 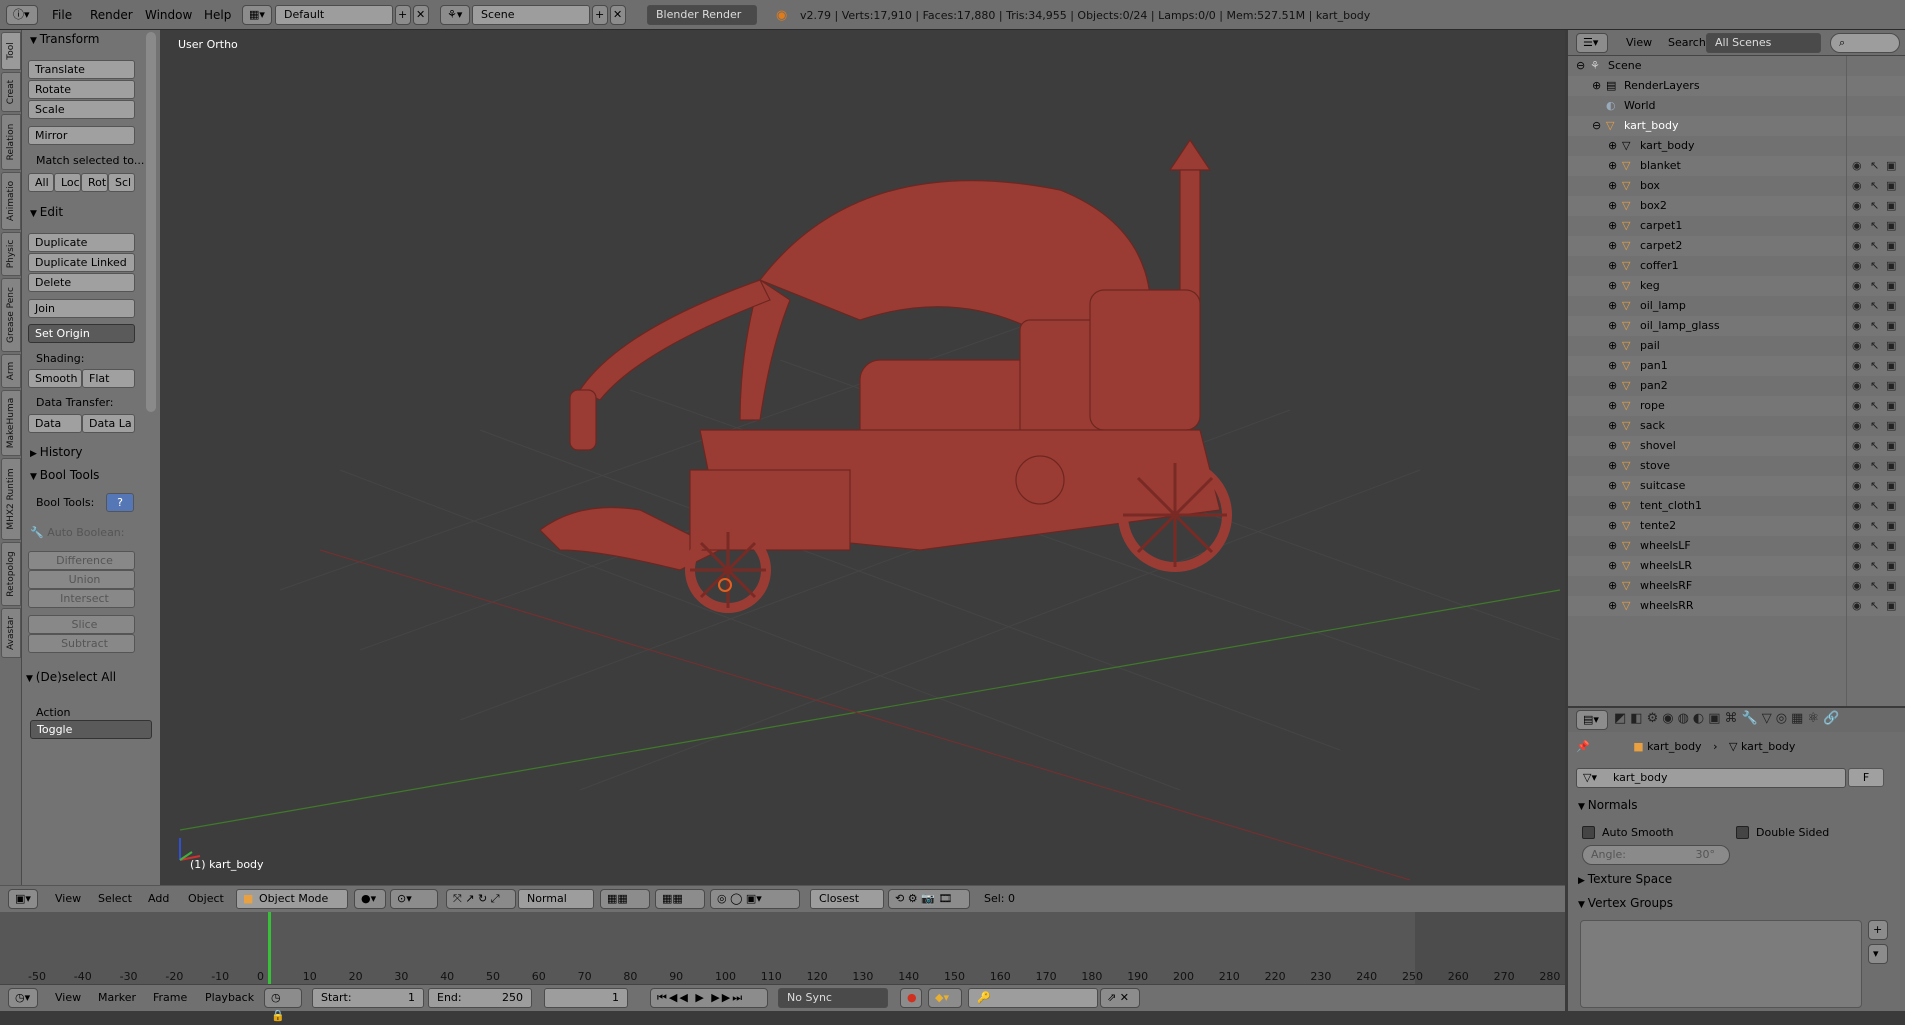 What do you see at coordinates (618, 15) in the screenshot?
I see `remove-scene-button: ✕` at bounding box center [618, 15].